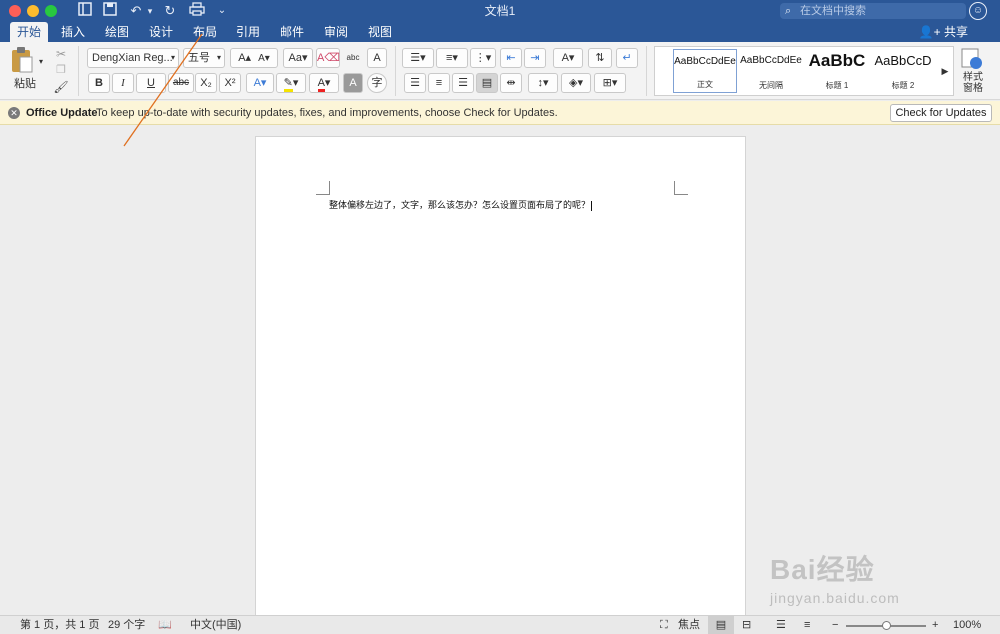  Describe the element at coordinates (973, 59) in the screenshot. I see `styles-pane-icon` at that location.